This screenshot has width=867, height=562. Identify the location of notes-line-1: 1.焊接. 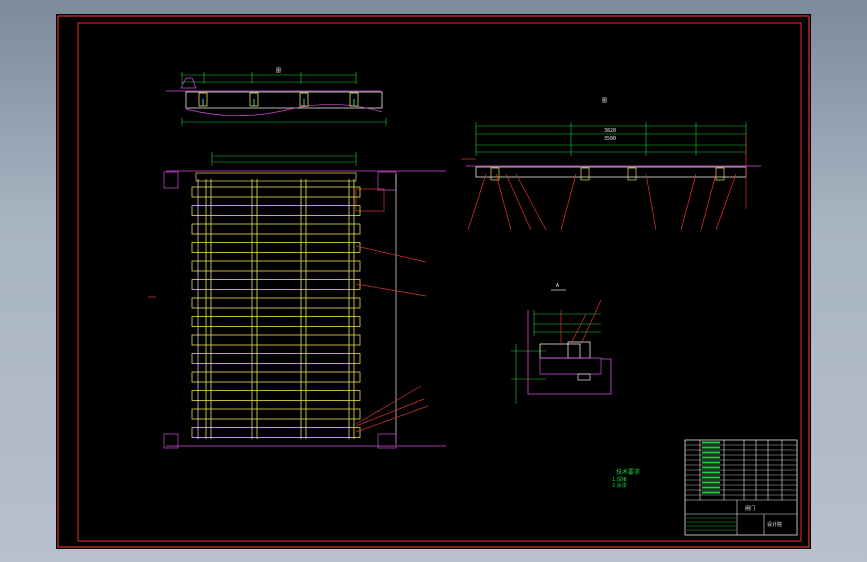
(619, 479).